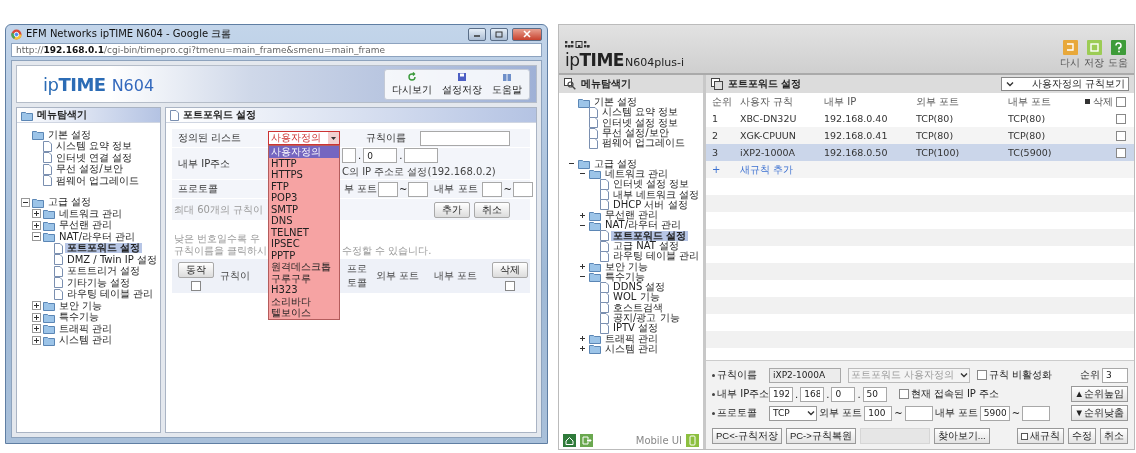 The width and height of the screenshot is (1136, 453). Describe the element at coordinates (586, 440) in the screenshot. I see `exit-icon` at that location.